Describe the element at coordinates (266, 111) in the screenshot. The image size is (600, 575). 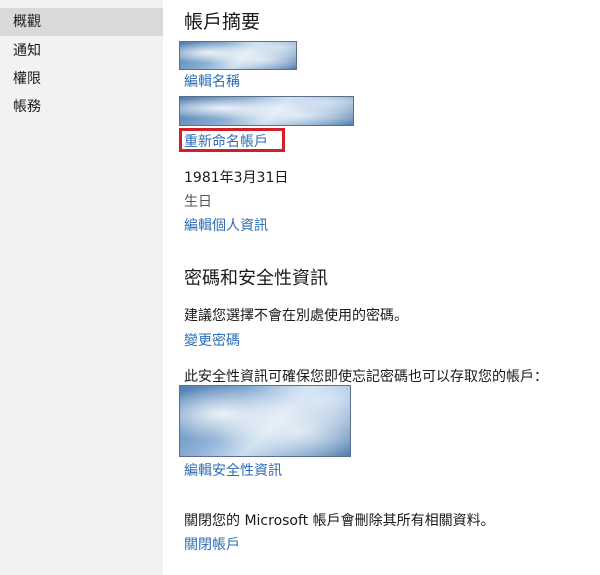
I see `redacted-account-email` at that location.